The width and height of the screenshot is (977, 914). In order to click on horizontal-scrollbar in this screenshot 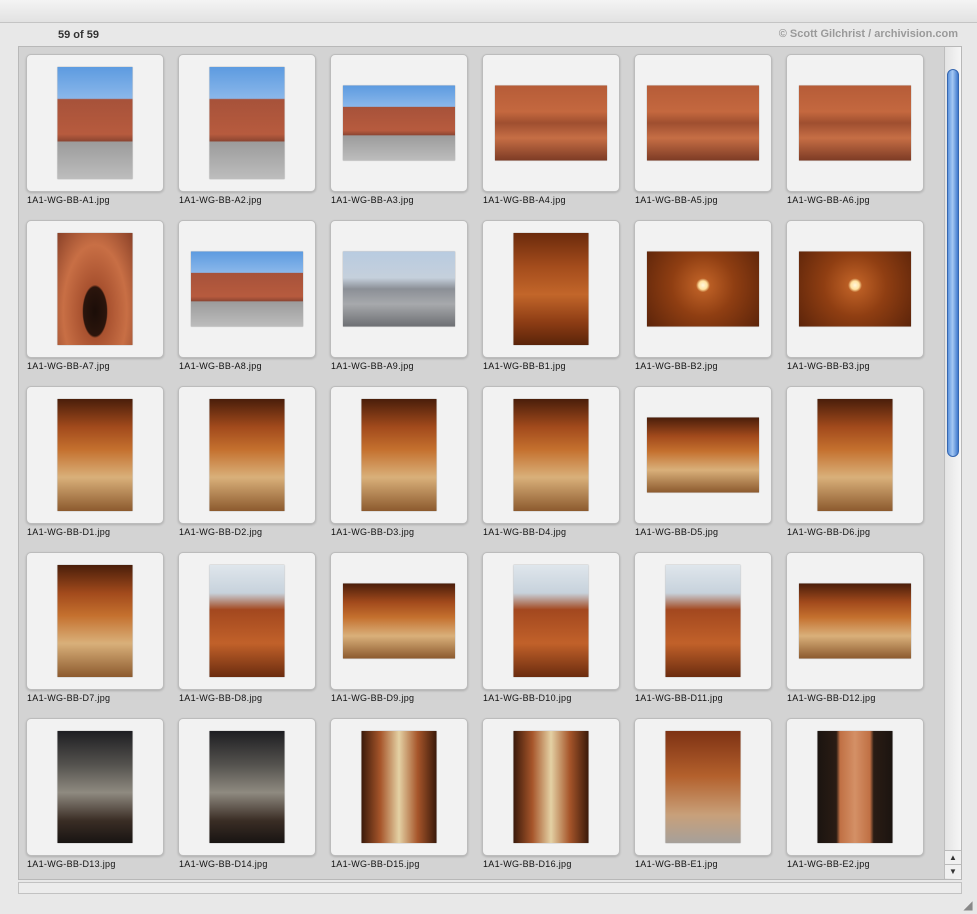, I will do `click(490, 888)`.